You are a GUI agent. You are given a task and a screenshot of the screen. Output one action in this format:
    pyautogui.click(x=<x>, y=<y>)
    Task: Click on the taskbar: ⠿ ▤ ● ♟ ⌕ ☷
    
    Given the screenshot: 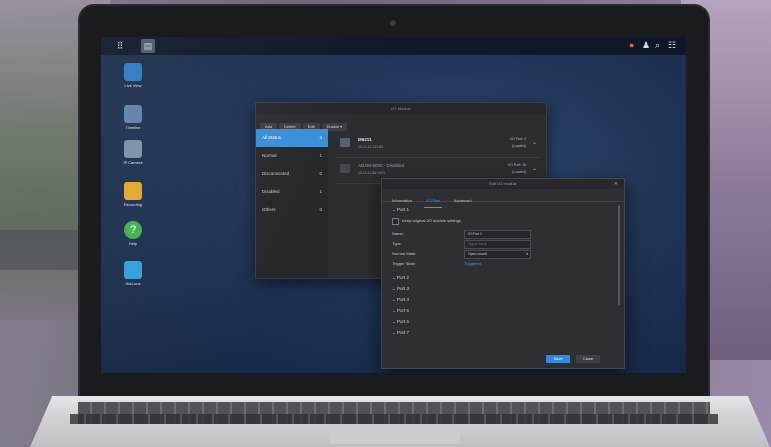 What is the action you would take?
    pyautogui.click(x=393, y=46)
    